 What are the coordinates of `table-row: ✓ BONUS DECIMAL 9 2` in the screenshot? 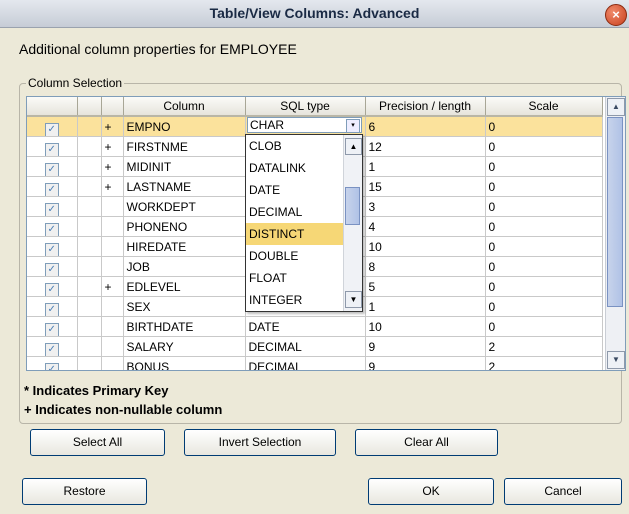 It's located at (315, 363).